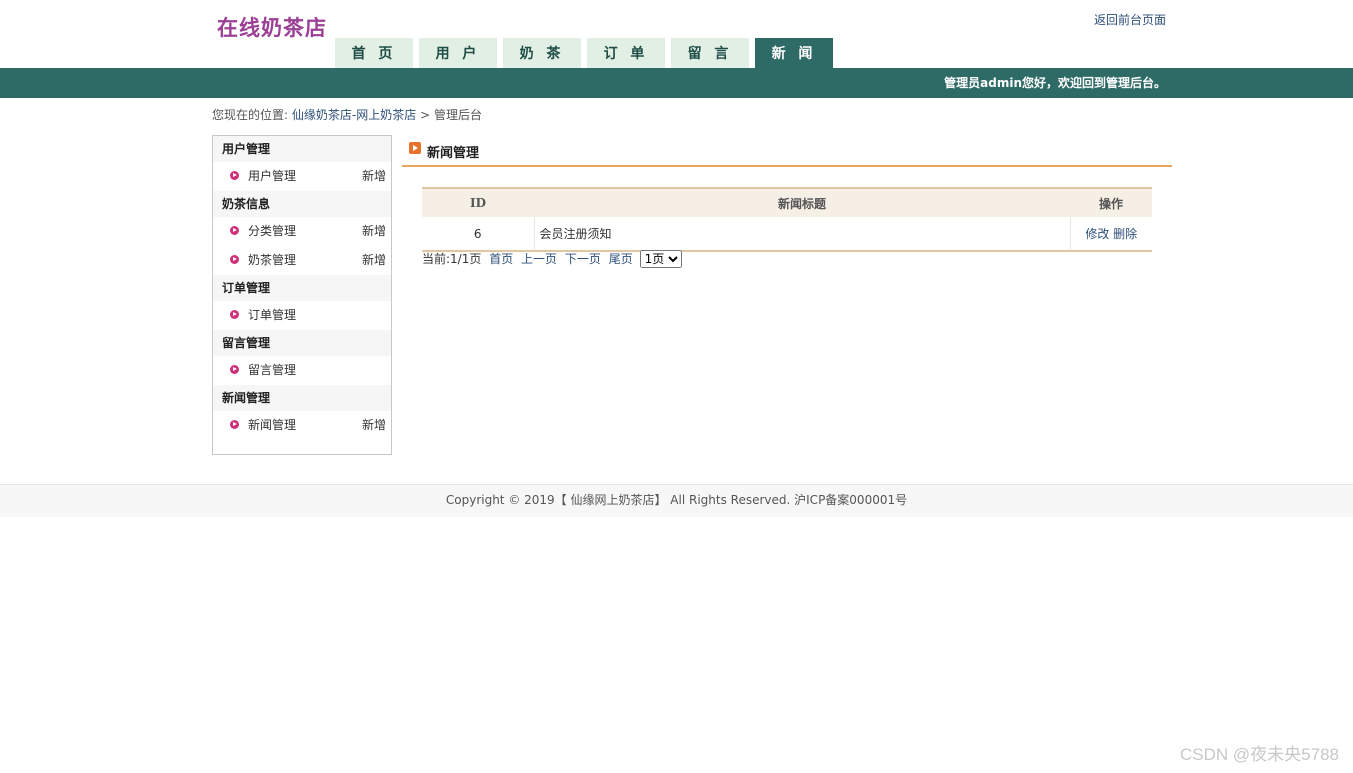  Describe the element at coordinates (374, 53) in the screenshot. I see `nav-tab-home: 首 页` at that location.